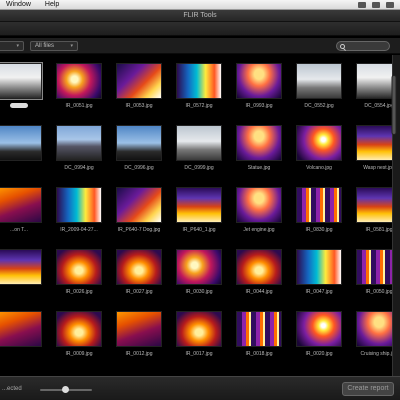 The height and width of the screenshot is (400, 400). I want to click on thumbnail-caption: IR_0044.jpg, so click(259, 292).